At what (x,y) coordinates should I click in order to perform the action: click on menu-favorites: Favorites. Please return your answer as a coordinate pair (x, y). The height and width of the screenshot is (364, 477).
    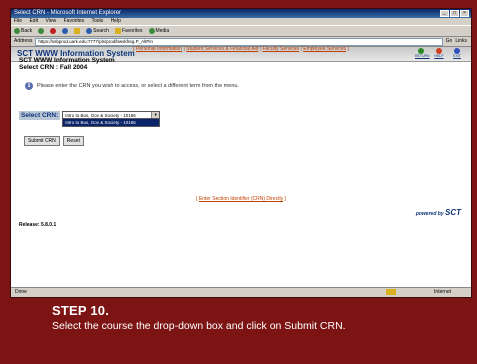
    Looking at the image, I should click on (74, 21).